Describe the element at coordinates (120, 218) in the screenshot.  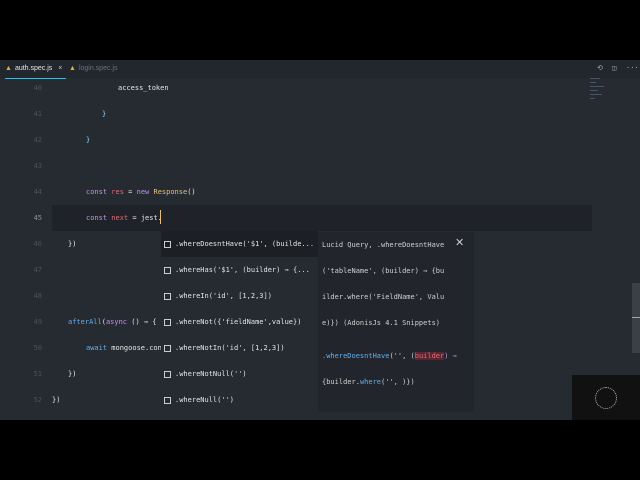
I see `code-token: next` at that location.